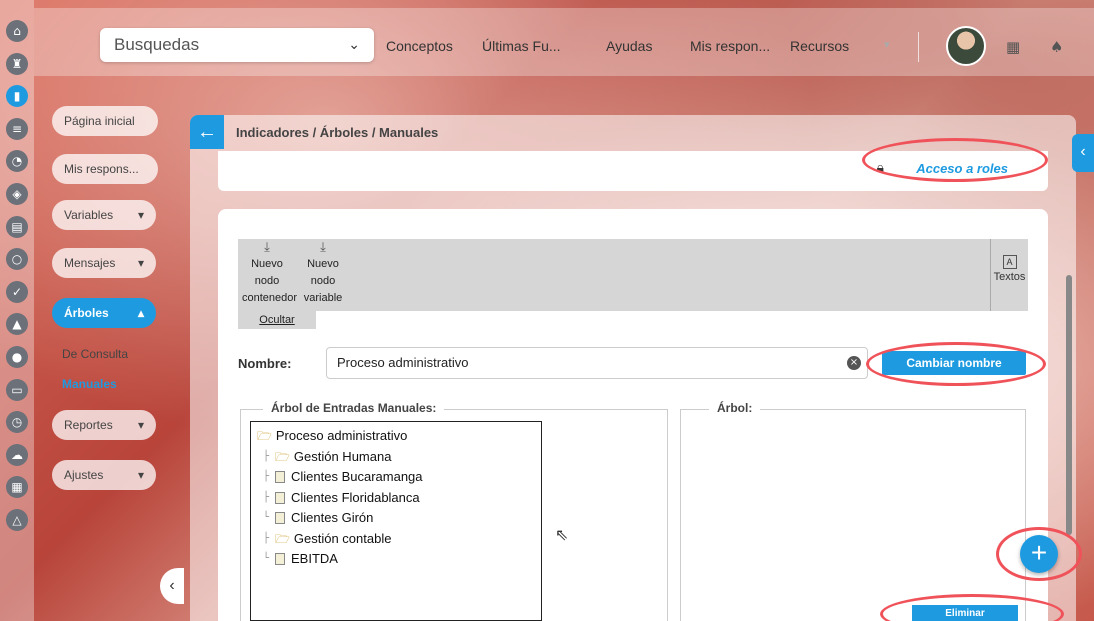 This screenshot has width=1094, height=621. What do you see at coordinates (337, 132) in the screenshot?
I see `breadcrumb: Indicadores / Árboles / Manuales` at bounding box center [337, 132].